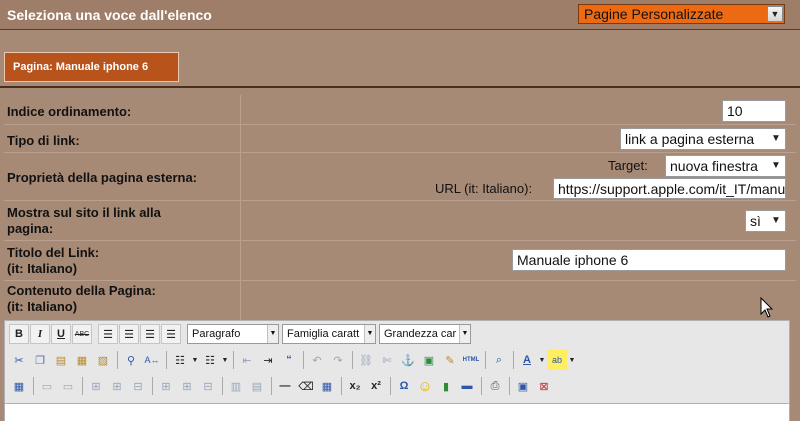 The height and width of the screenshot is (421, 800). I want to click on align-right-icon: ☰, so click(150, 334).